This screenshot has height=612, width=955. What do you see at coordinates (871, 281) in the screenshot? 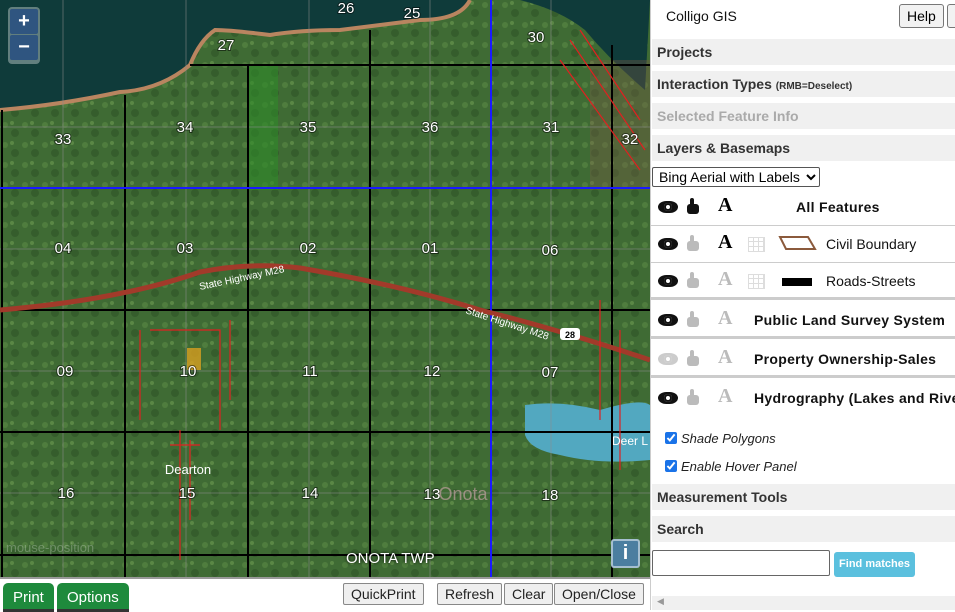
I see `layer-name: Roads-Streets` at bounding box center [871, 281].